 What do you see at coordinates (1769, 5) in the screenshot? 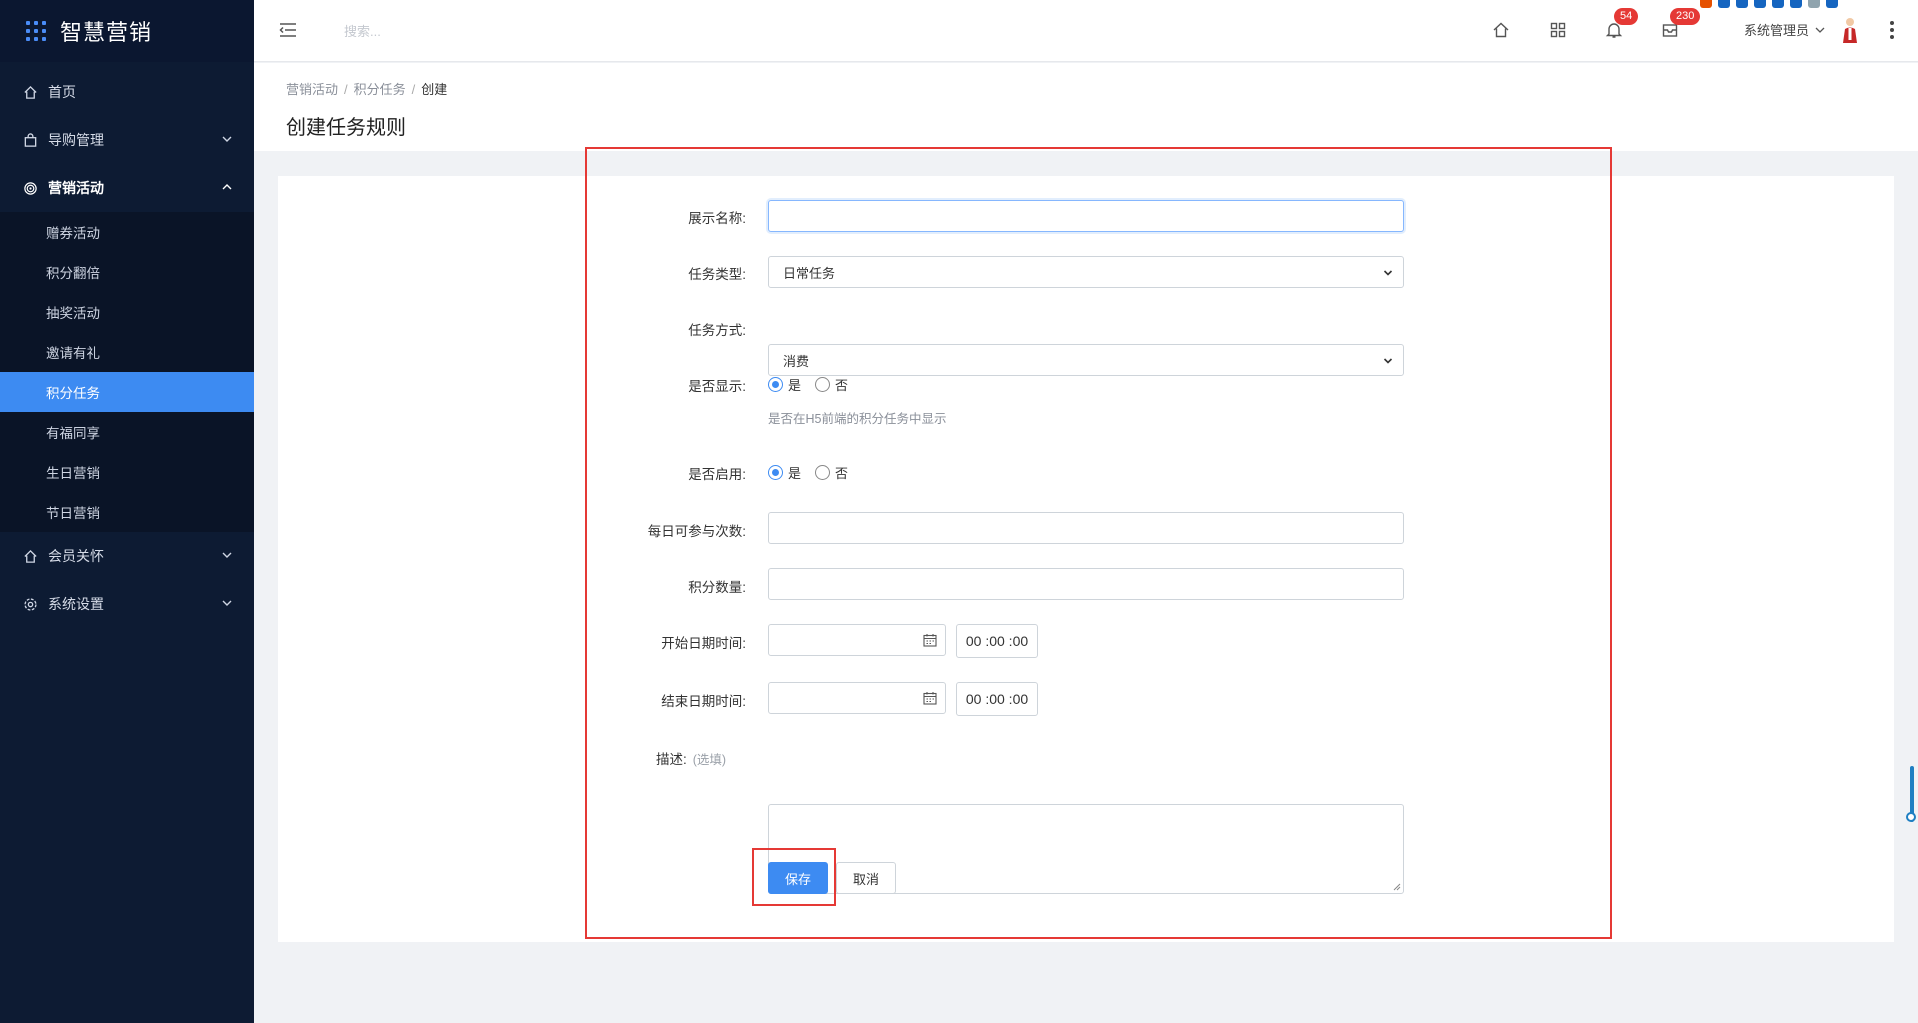
I see `system-tray` at bounding box center [1769, 5].